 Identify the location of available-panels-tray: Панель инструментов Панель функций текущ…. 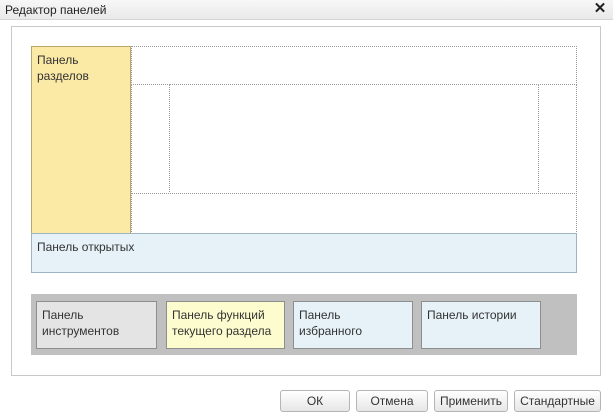
(304, 324).